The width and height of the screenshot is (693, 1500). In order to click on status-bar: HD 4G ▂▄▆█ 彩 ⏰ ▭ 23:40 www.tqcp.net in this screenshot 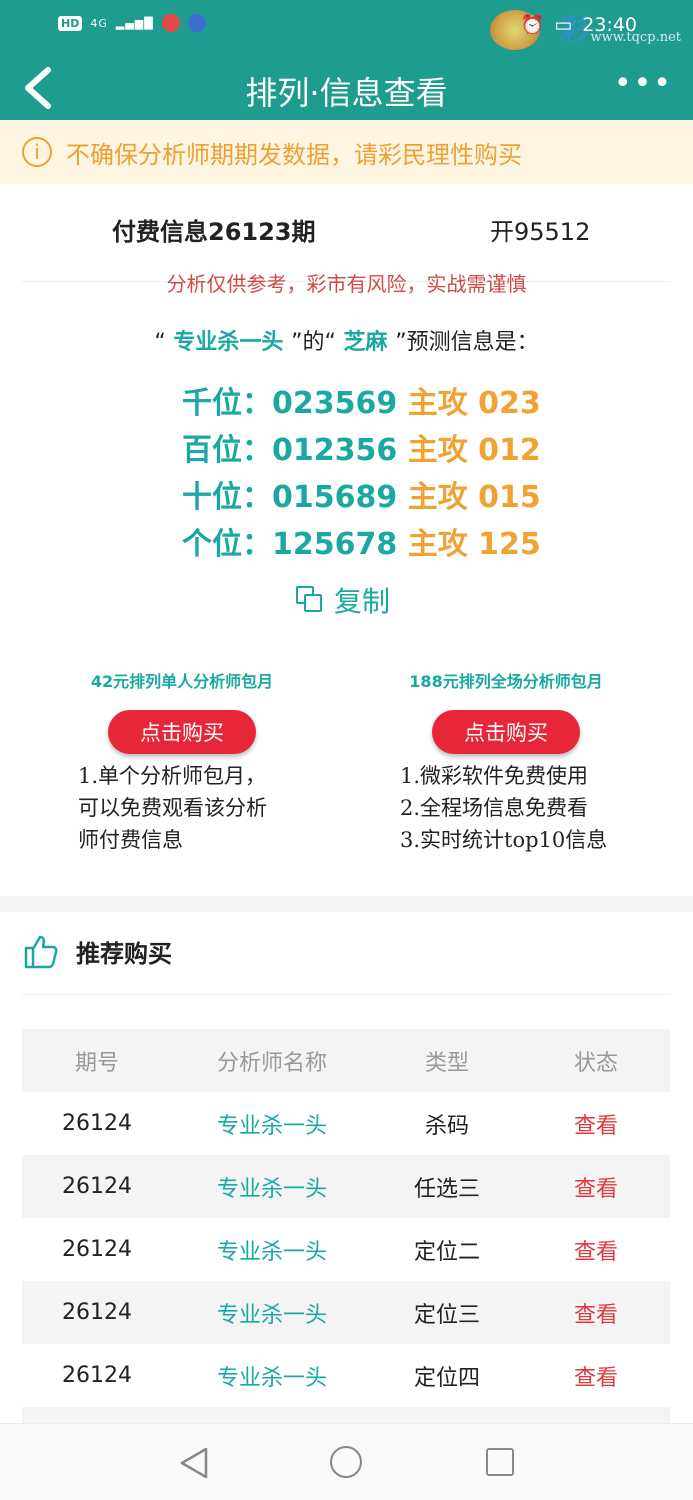, I will do `click(346, 28)`.